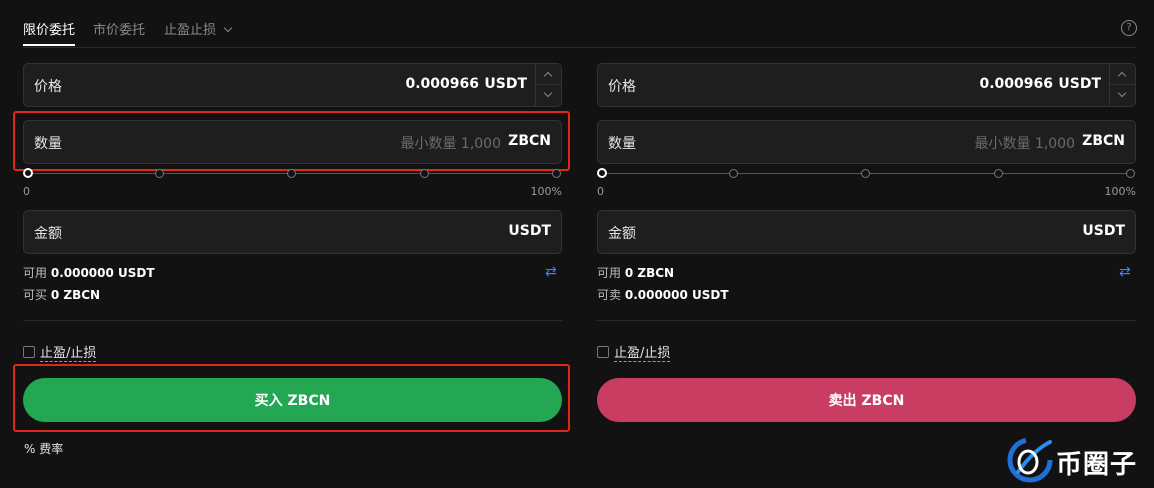 This screenshot has width=1154, height=488. What do you see at coordinates (75, 295) in the screenshot?
I see `buy-can-value: 0 ZBCN` at bounding box center [75, 295].